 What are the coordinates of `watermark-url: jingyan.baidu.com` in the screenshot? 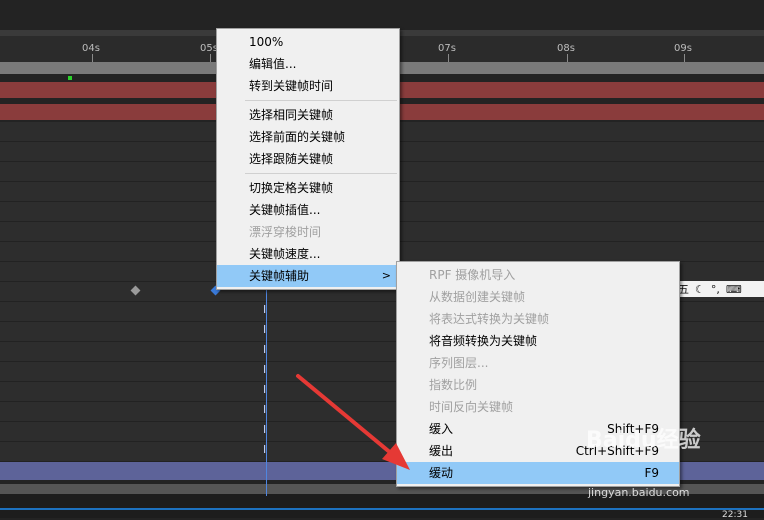 It's located at (639, 492).